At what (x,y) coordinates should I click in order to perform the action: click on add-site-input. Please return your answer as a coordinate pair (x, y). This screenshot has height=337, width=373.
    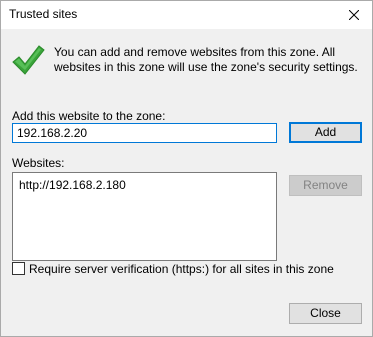
    Looking at the image, I should click on (144, 133).